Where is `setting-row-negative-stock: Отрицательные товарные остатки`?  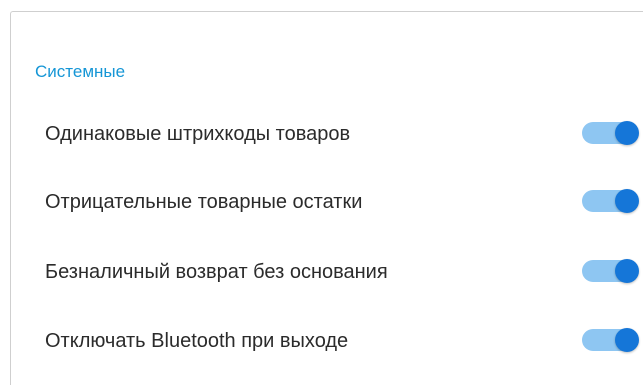 setting-row-negative-stock: Отрицательные товарные остатки is located at coordinates (326, 201).